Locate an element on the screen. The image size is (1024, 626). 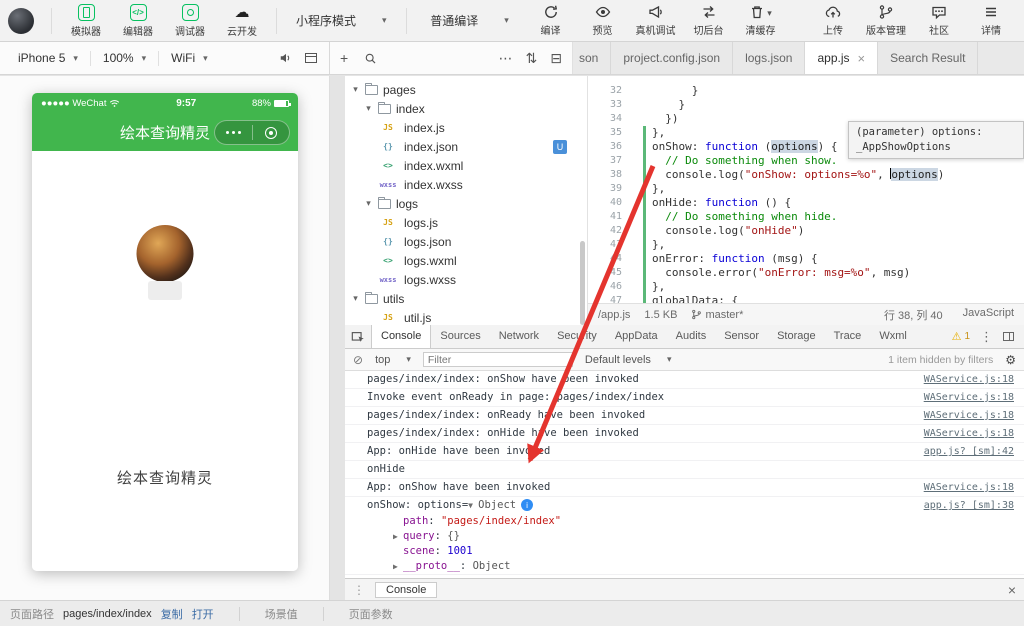
version-manage-button: 版本管理 is located at coordinates (886, 21).